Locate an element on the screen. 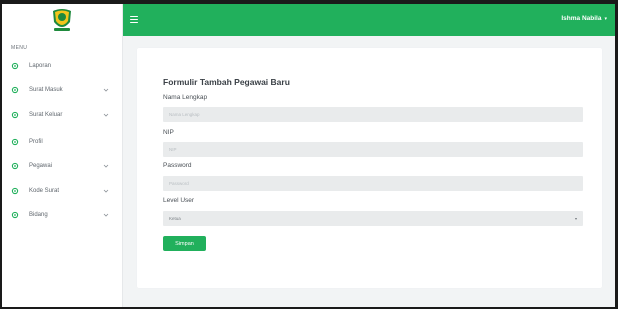  sidebar-item-label: Profil is located at coordinates (36, 142).